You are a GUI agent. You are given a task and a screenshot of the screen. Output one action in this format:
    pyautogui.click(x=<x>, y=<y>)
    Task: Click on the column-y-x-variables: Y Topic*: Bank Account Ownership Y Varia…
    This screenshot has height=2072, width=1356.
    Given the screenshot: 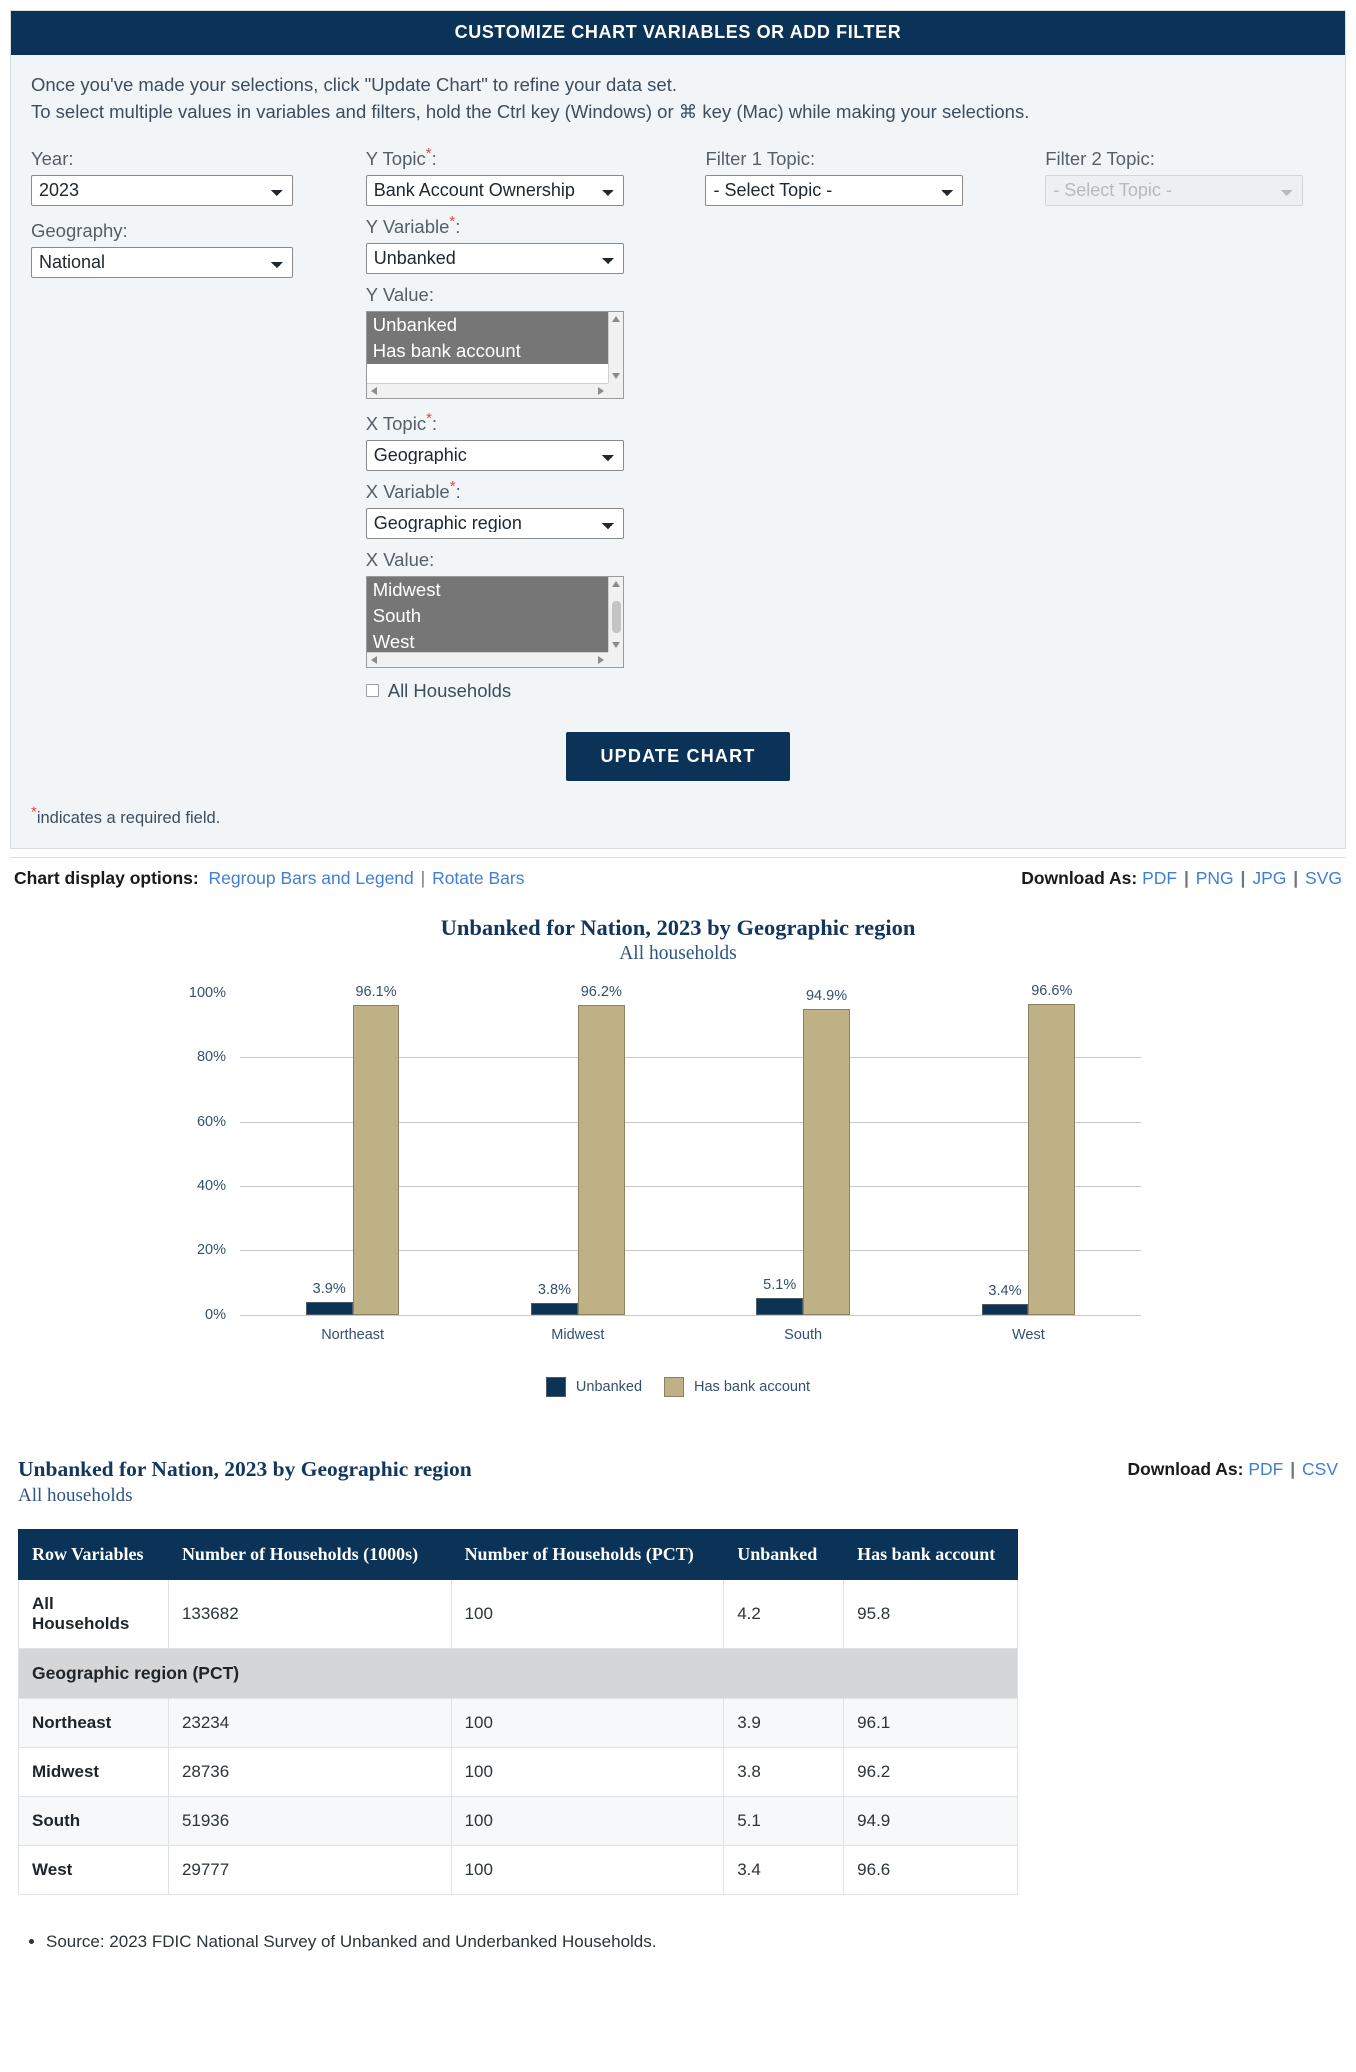 What is the action you would take?
    pyautogui.click(x=535, y=423)
    